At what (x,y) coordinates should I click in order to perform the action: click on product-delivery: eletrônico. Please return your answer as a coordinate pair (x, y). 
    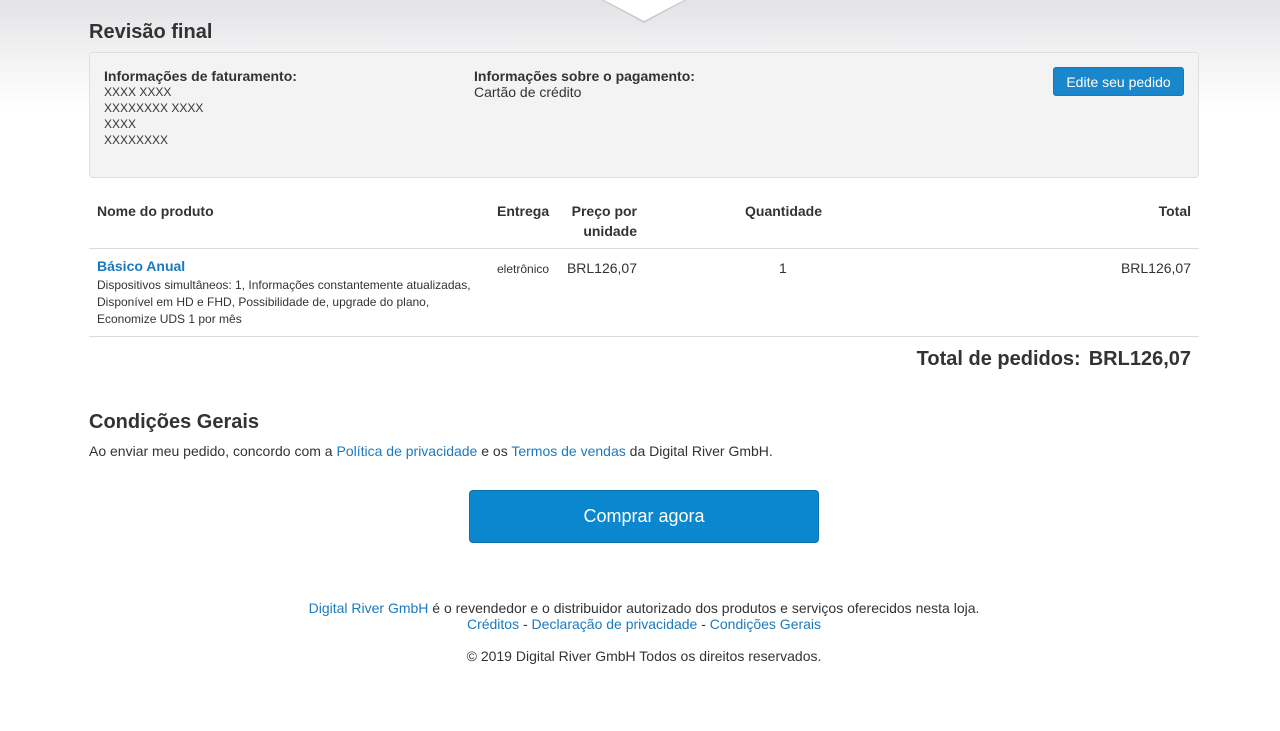
    Looking at the image, I should click on (523, 269).